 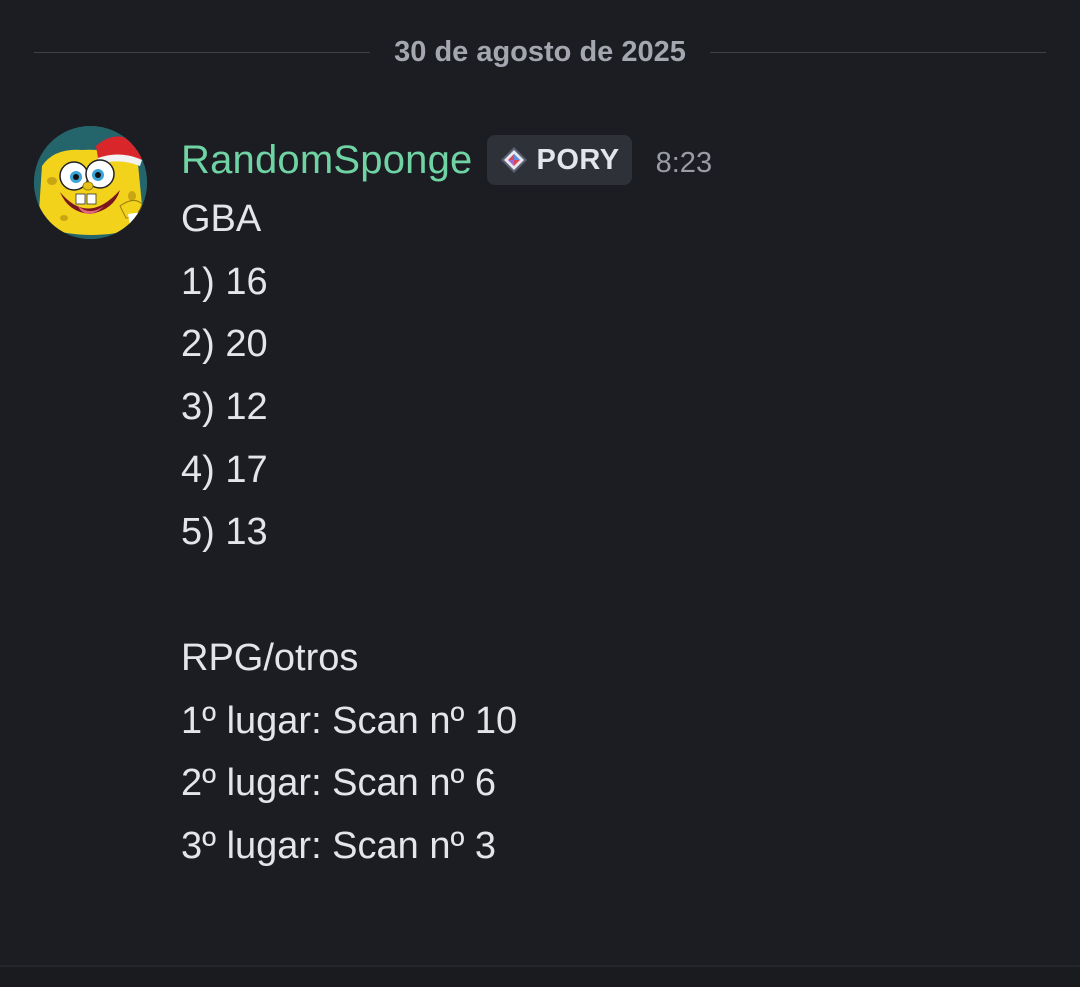 What do you see at coordinates (540, 976) in the screenshot?
I see `bottom-bar` at bounding box center [540, 976].